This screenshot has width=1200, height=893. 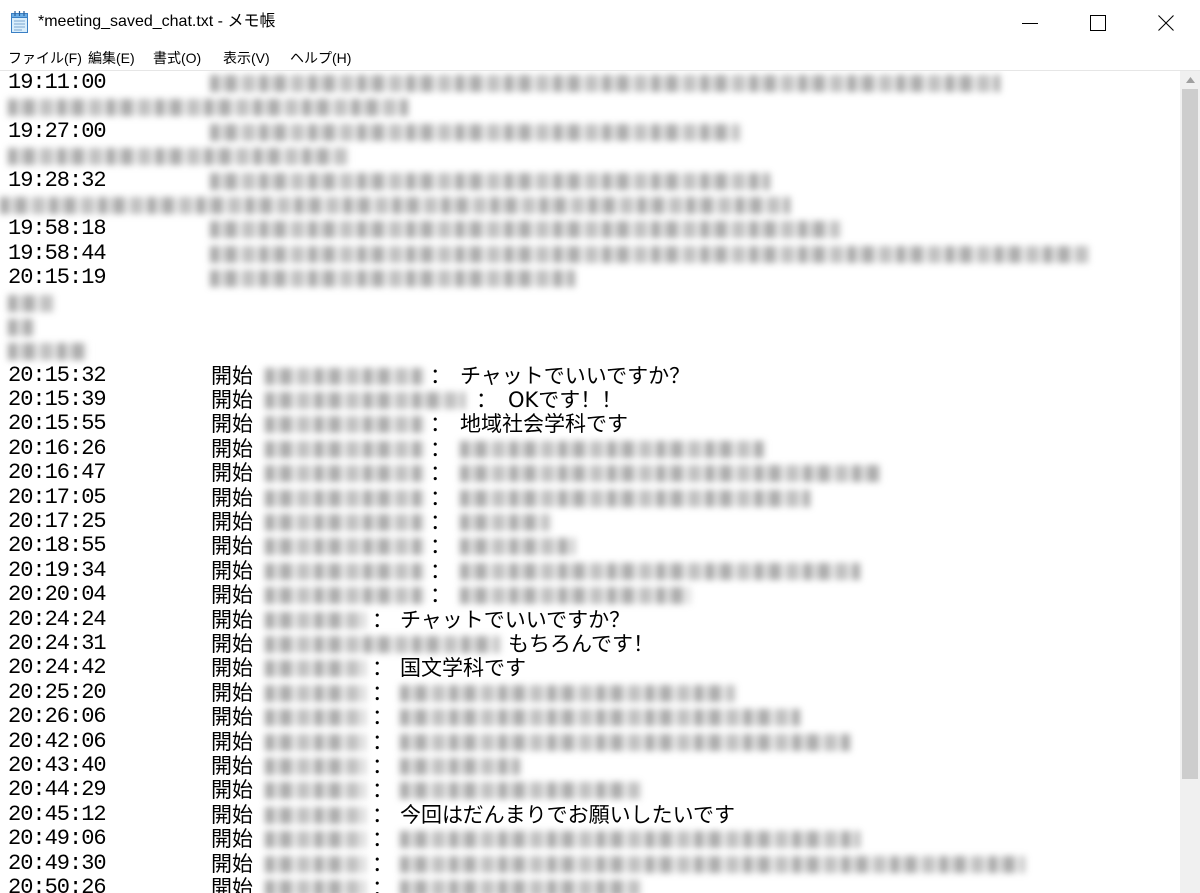 I want to click on message-text: 国文学科です, so click(x=463, y=668).